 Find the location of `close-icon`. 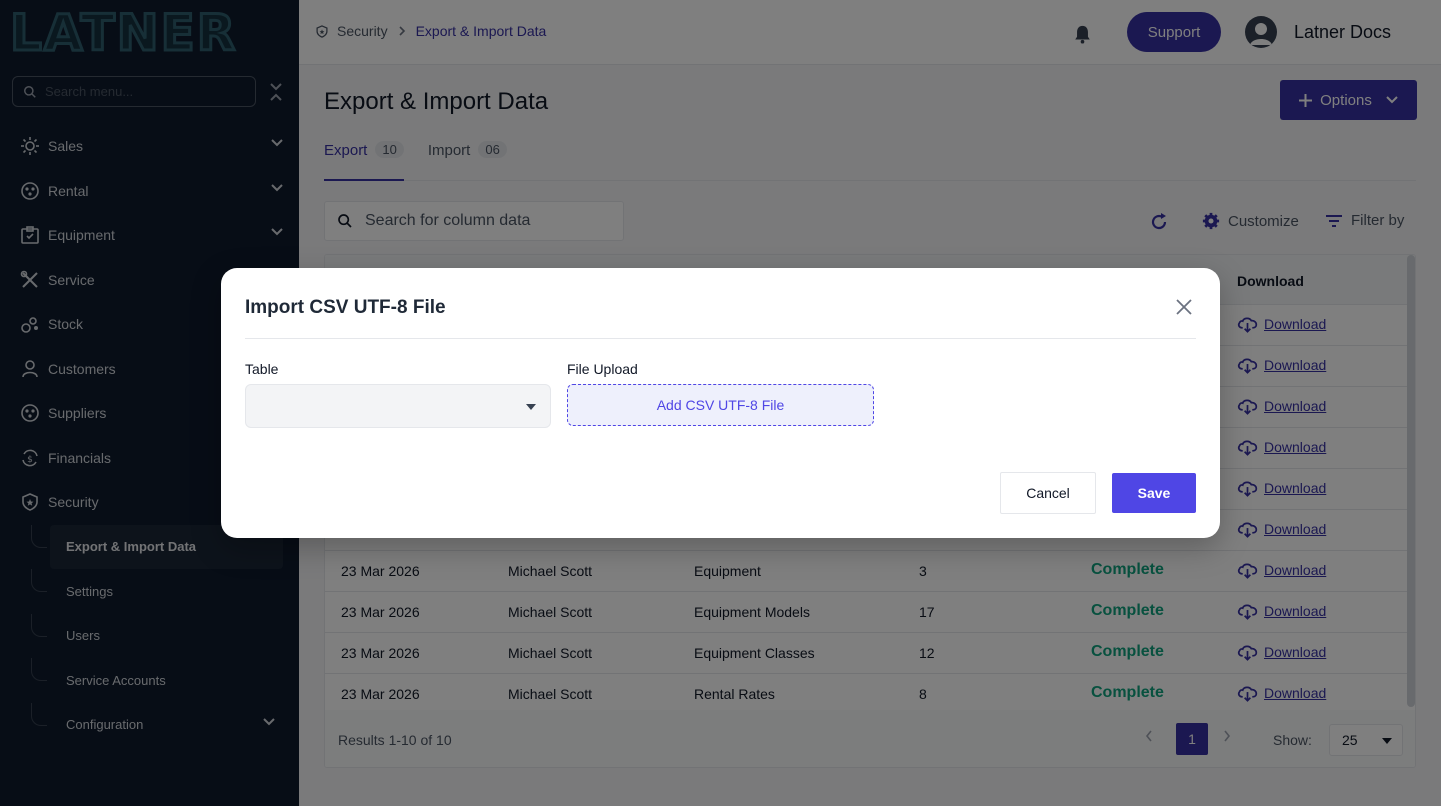

close-icon is located at coordinates (1184, 307).